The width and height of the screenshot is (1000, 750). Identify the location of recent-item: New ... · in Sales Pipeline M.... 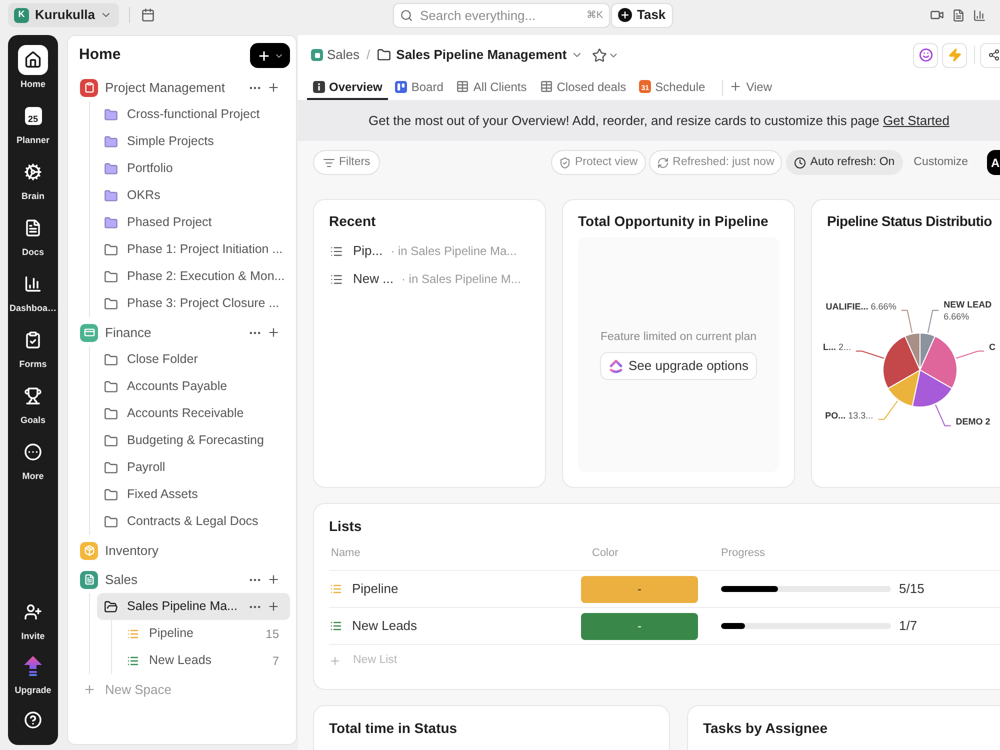
(429, 279).